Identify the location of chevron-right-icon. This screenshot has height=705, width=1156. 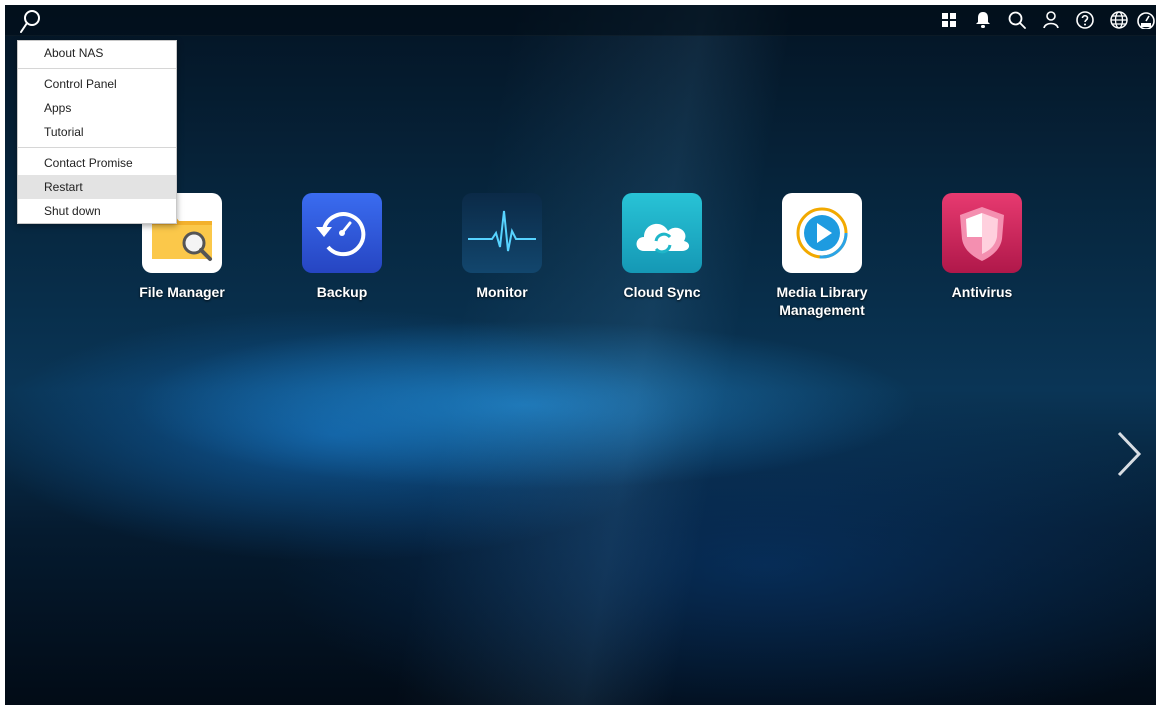
(1129, 454).